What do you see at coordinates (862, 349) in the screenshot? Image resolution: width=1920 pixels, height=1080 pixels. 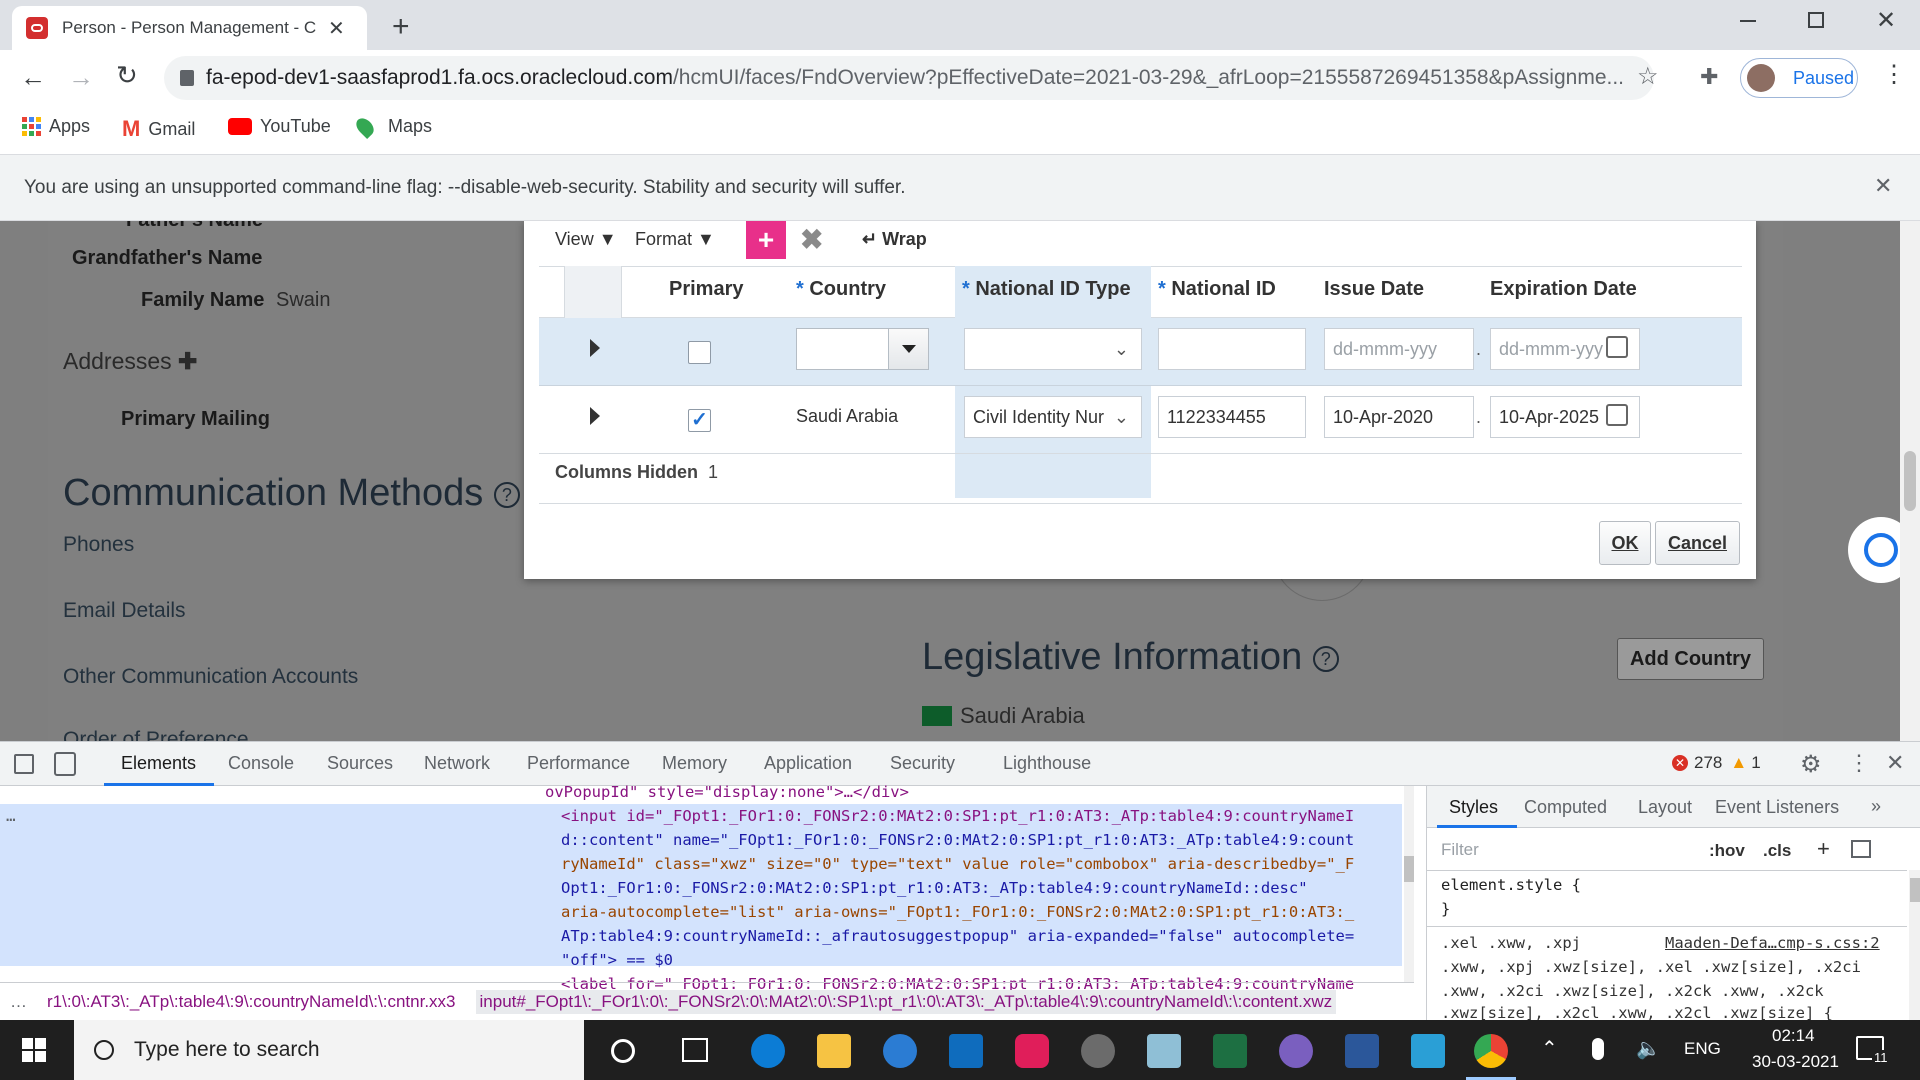 I see `country-select` at bounding box center [862, 349].